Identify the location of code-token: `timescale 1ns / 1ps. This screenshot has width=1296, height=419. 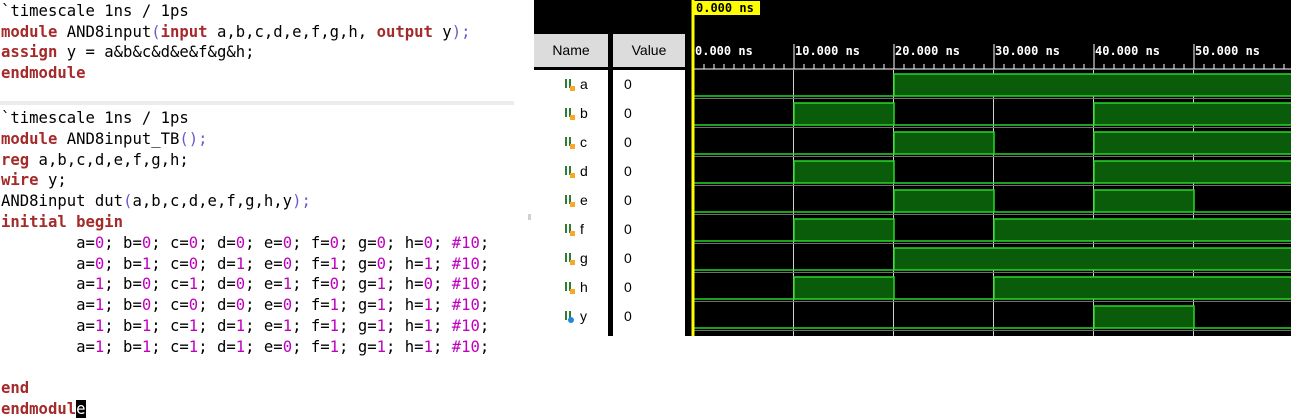
(95, 118).